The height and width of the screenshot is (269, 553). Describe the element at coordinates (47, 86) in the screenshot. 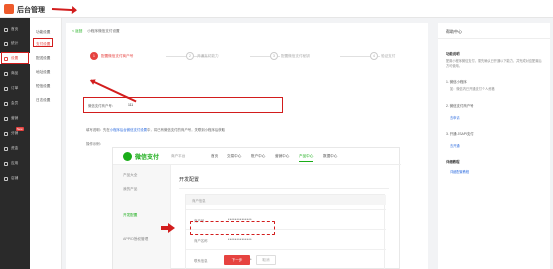

I see `submenu-item-sms: 短信设置` at that location.